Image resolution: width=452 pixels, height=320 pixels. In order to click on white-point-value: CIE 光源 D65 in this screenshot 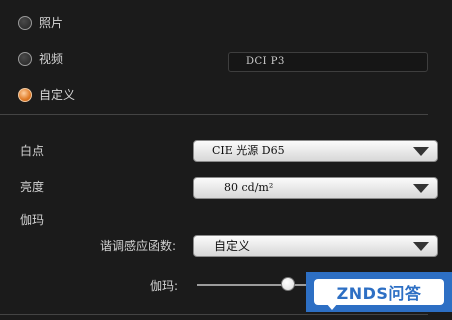, I will do `click(248, 150)`.